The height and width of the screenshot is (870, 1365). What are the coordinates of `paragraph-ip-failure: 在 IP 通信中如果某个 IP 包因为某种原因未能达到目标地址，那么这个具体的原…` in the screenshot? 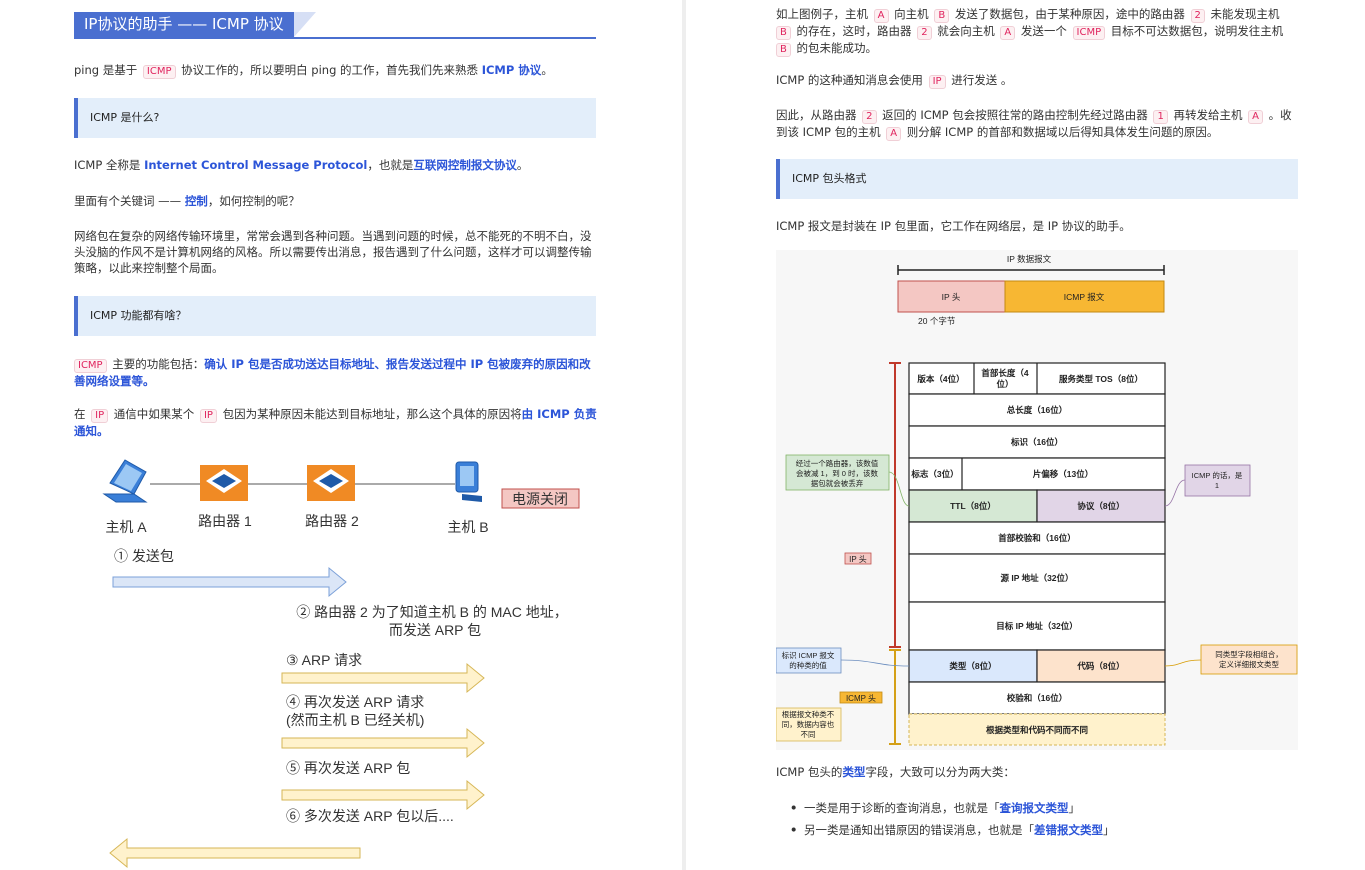 It's located at (339, 422).